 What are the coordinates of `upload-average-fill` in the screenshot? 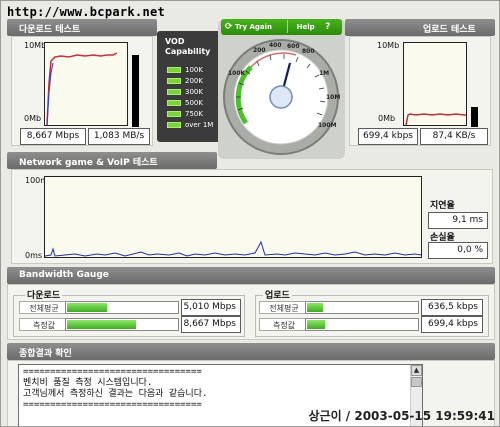 It's located at (315, 307).